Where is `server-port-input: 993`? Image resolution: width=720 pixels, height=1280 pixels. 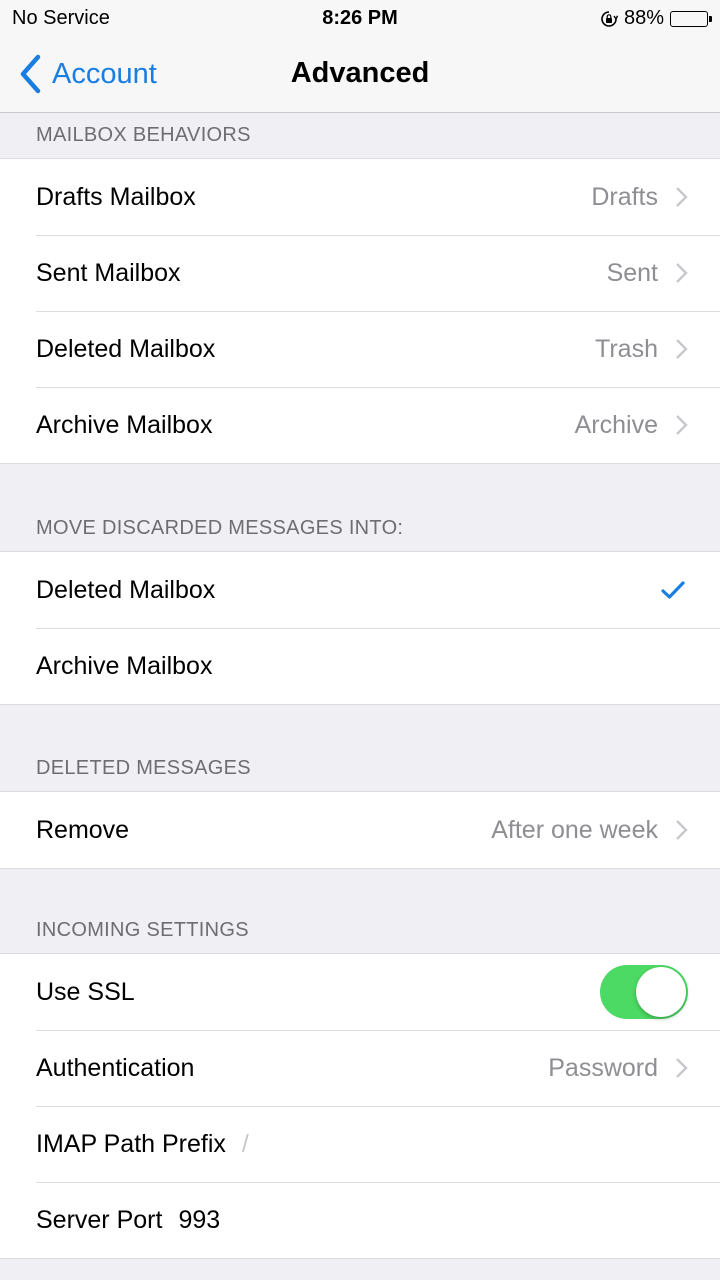
server-port-input: 993 is located at coordinates (199, 1220).